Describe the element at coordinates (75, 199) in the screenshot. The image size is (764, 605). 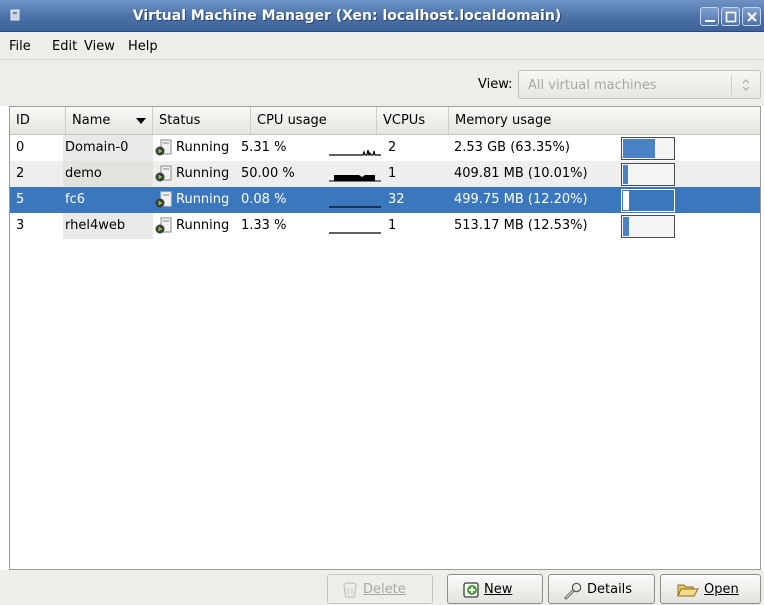
I see `vm-name: fc6` at that location.